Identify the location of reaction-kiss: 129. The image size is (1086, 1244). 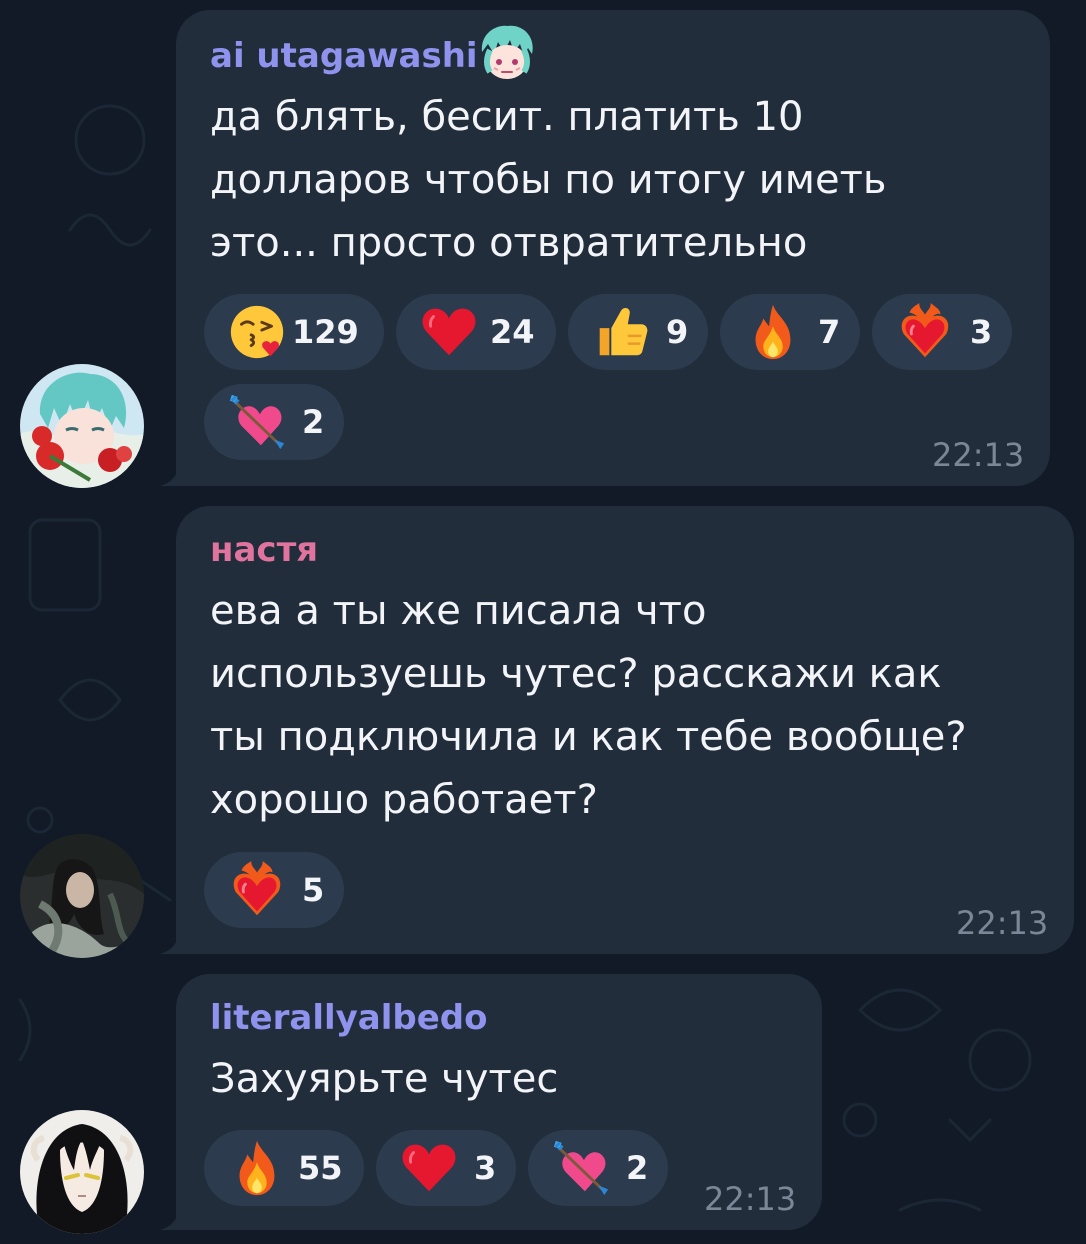
(294, 332).